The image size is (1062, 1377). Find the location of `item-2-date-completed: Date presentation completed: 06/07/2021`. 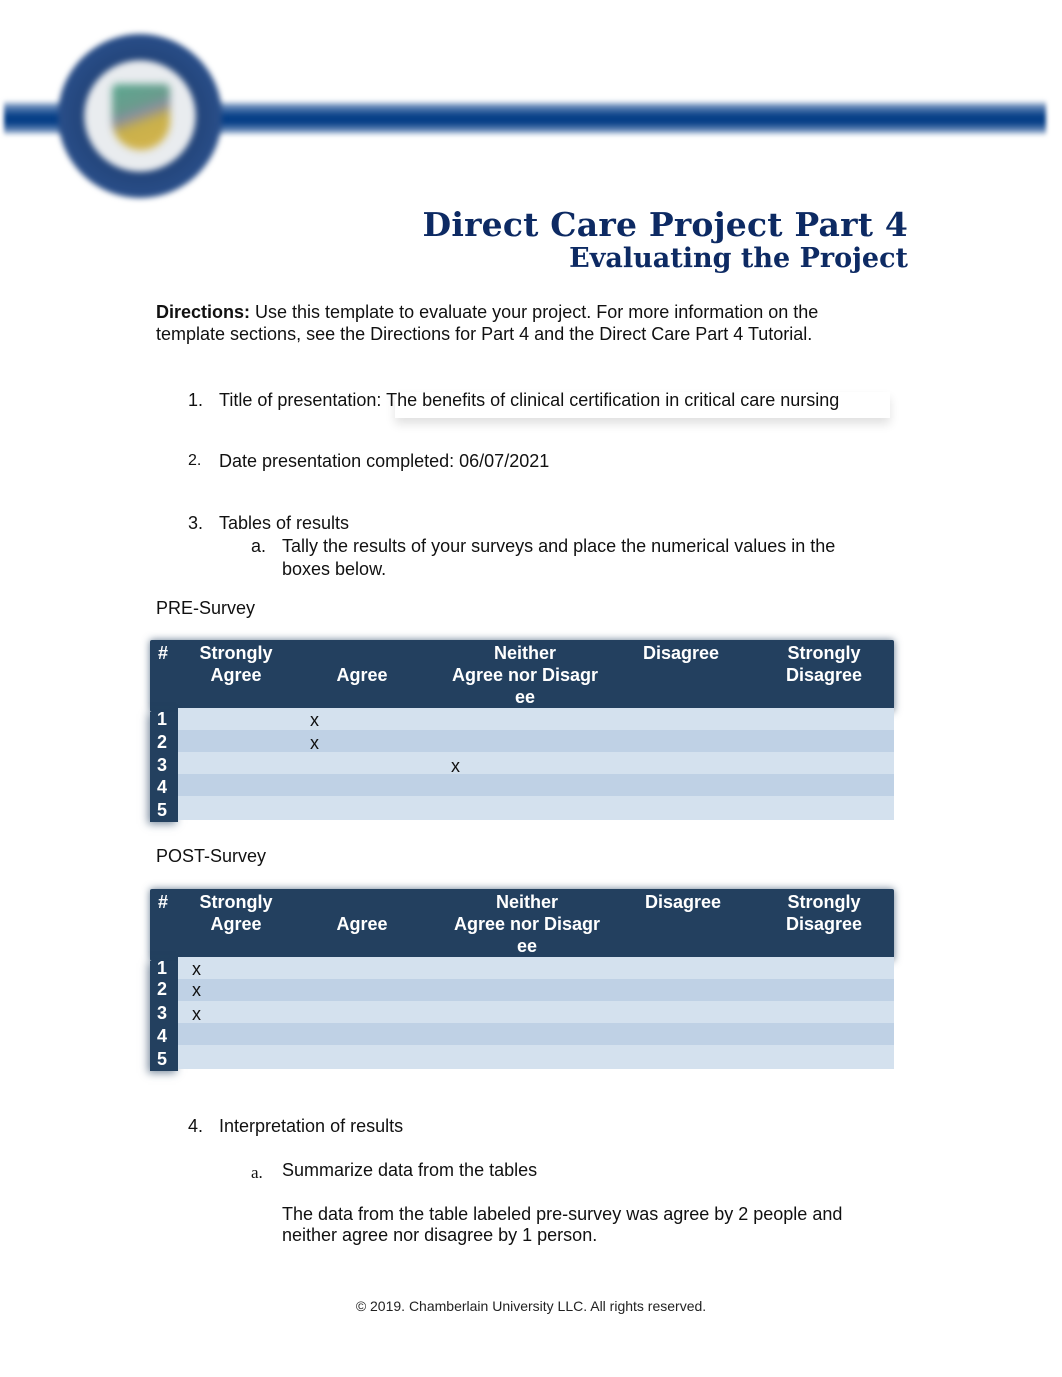

item-2-date-completed: Date presentation completed: 06/07/2021 is located at coordinates (384, 461).